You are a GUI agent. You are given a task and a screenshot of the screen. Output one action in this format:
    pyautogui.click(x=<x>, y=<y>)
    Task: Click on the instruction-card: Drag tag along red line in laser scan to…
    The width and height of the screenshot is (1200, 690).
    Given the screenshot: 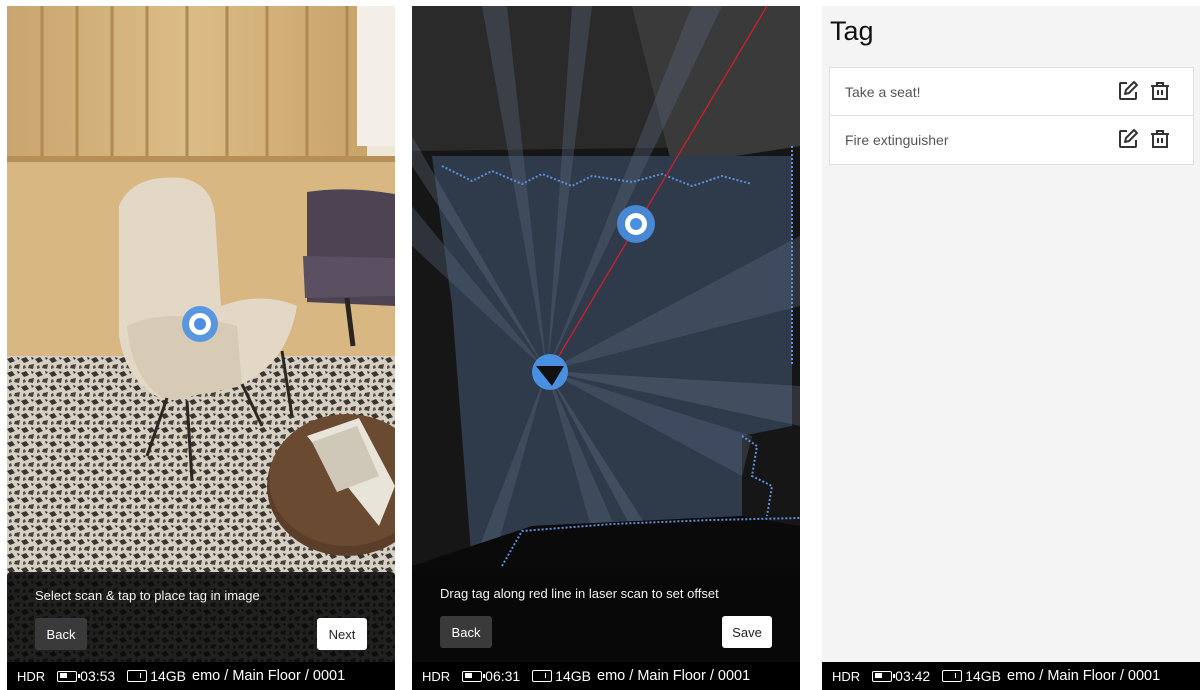 What is the action you would take?
    pyautogui.click(x=606, y=615)
    